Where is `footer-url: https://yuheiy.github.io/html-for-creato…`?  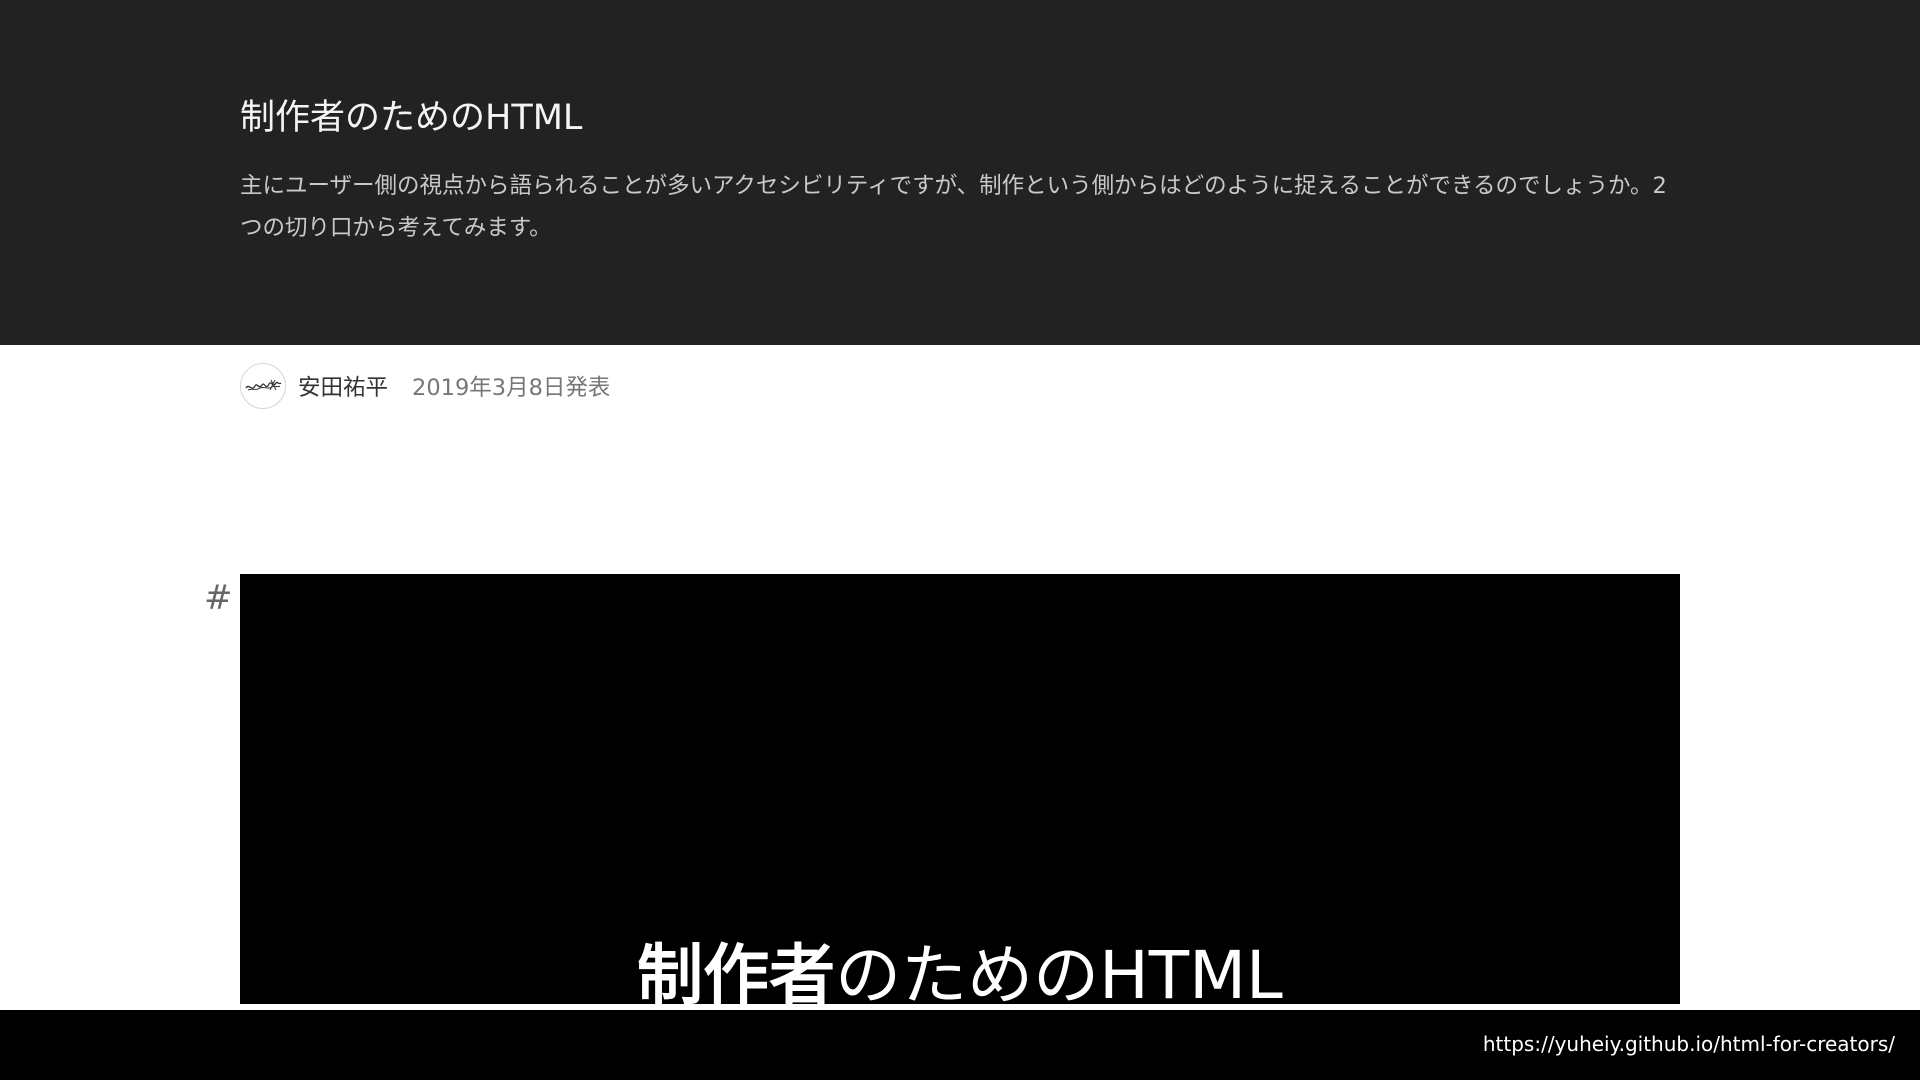
footer-url: https://yuheiy.github.io/html-for-creato… is located at coordinates (1688, 1044).